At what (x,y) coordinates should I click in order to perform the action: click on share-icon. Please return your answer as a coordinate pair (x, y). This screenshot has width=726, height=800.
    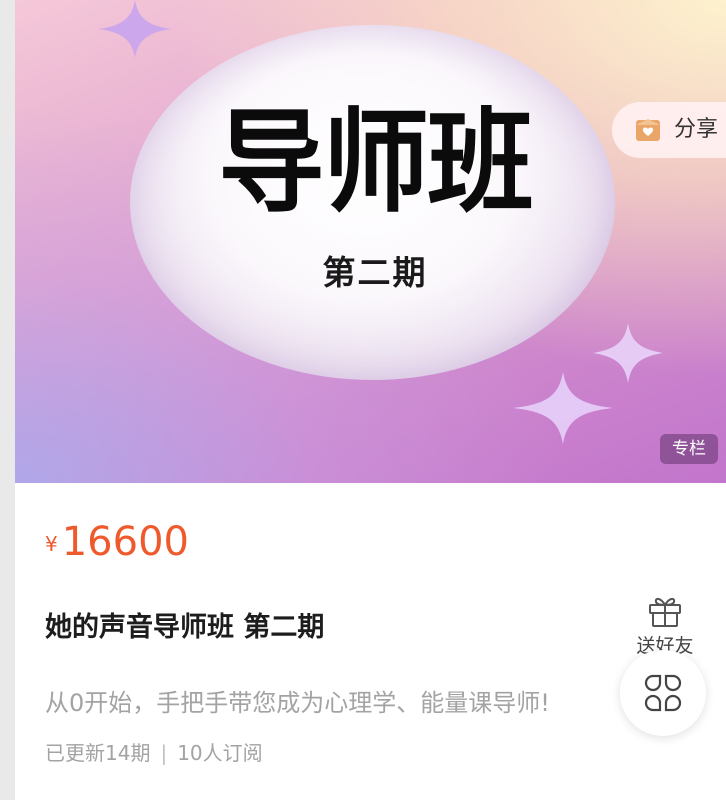
    Looking at the image, I should click on (648, 130).